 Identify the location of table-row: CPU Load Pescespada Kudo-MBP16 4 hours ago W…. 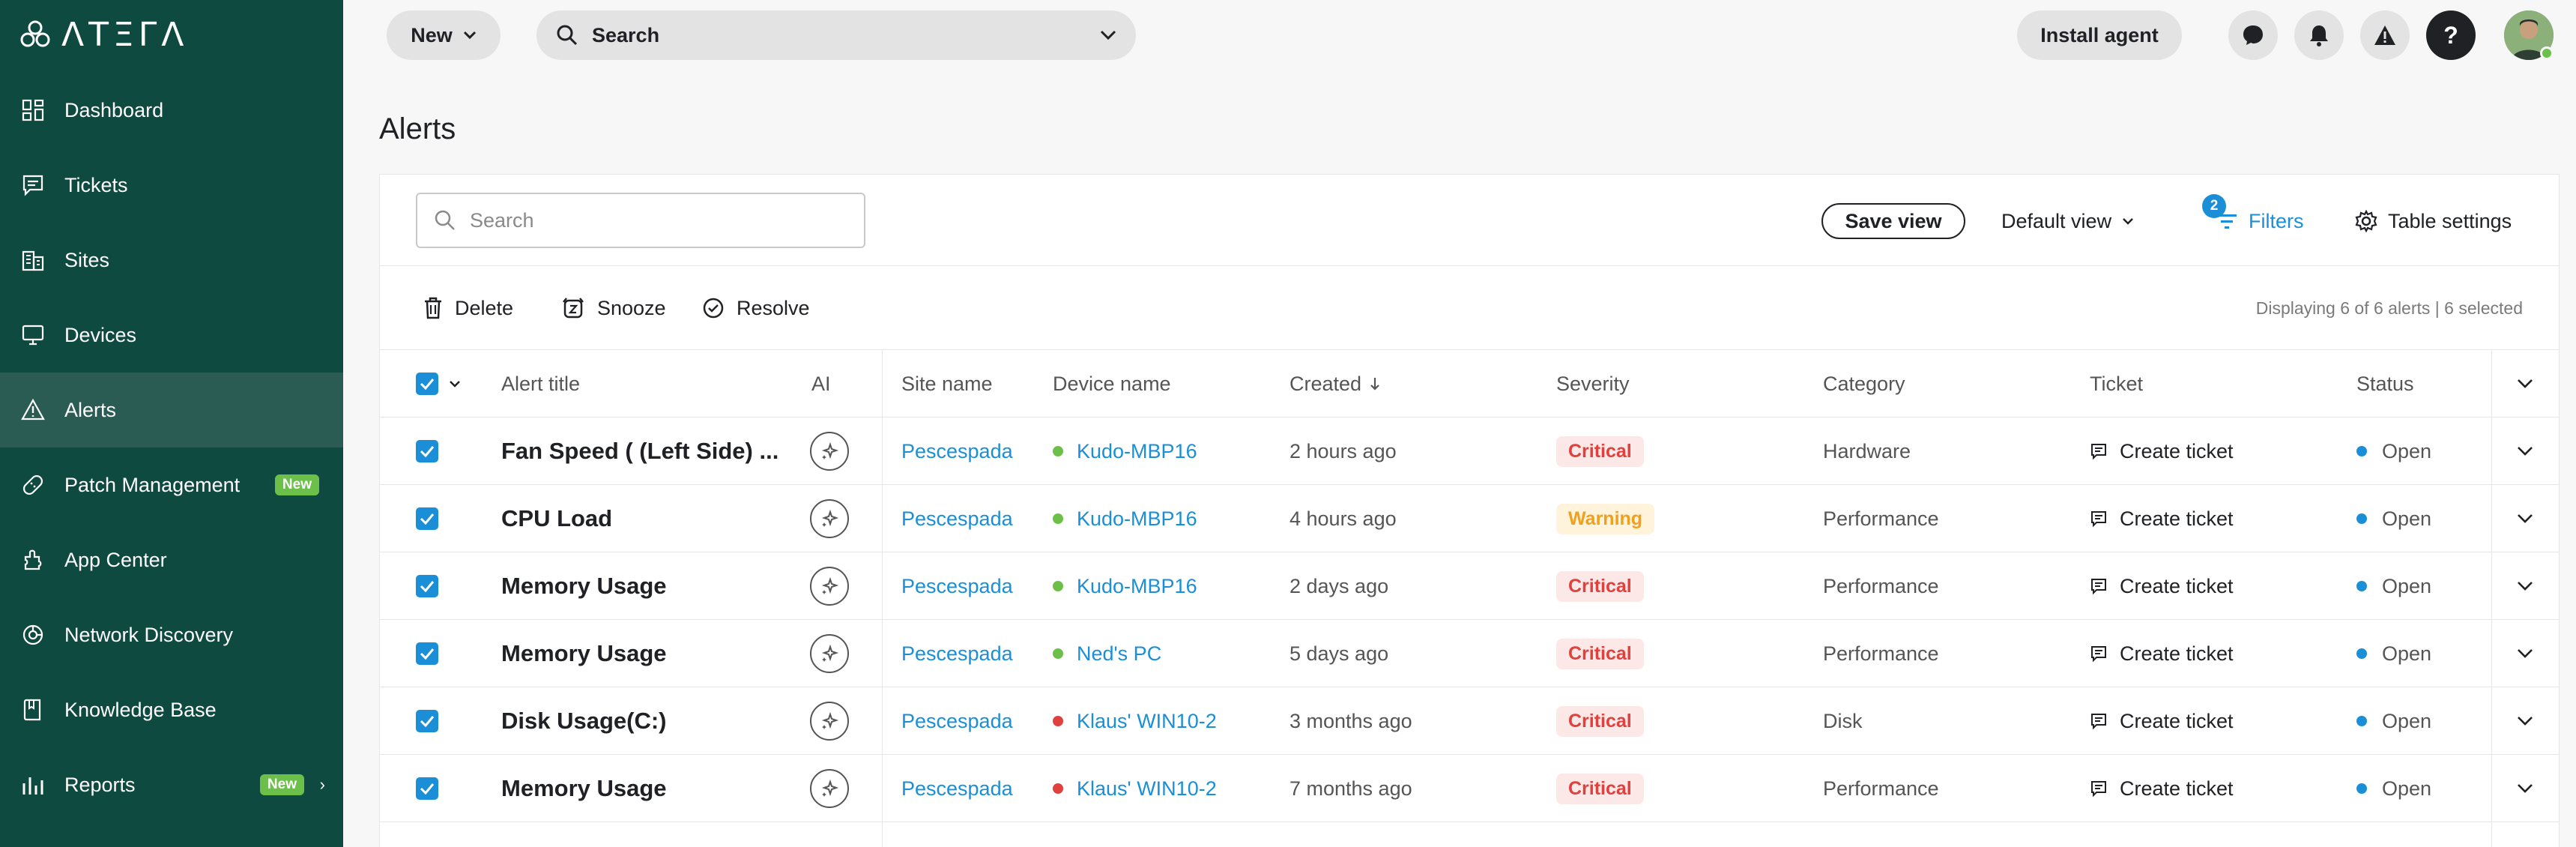
(1469, 518).